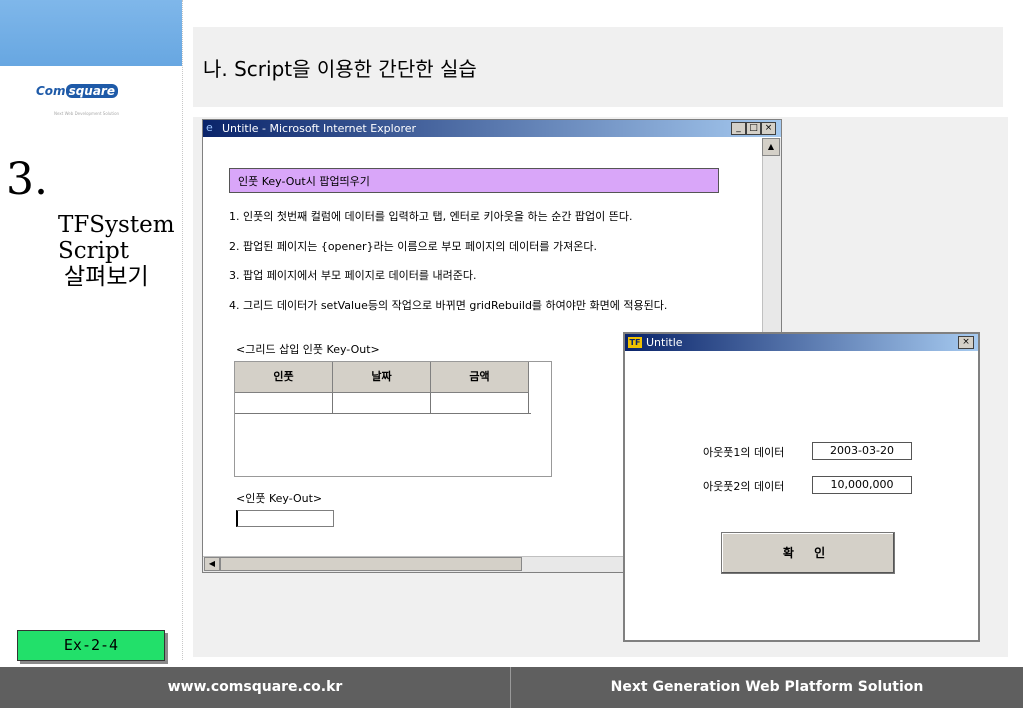 Image resolution: width=1023 pixels, height=708 pixels. What do you see at coordinates (93, 251) in the screenshot?
I see `section-title-line: Script` at bounding box center [93, 251].